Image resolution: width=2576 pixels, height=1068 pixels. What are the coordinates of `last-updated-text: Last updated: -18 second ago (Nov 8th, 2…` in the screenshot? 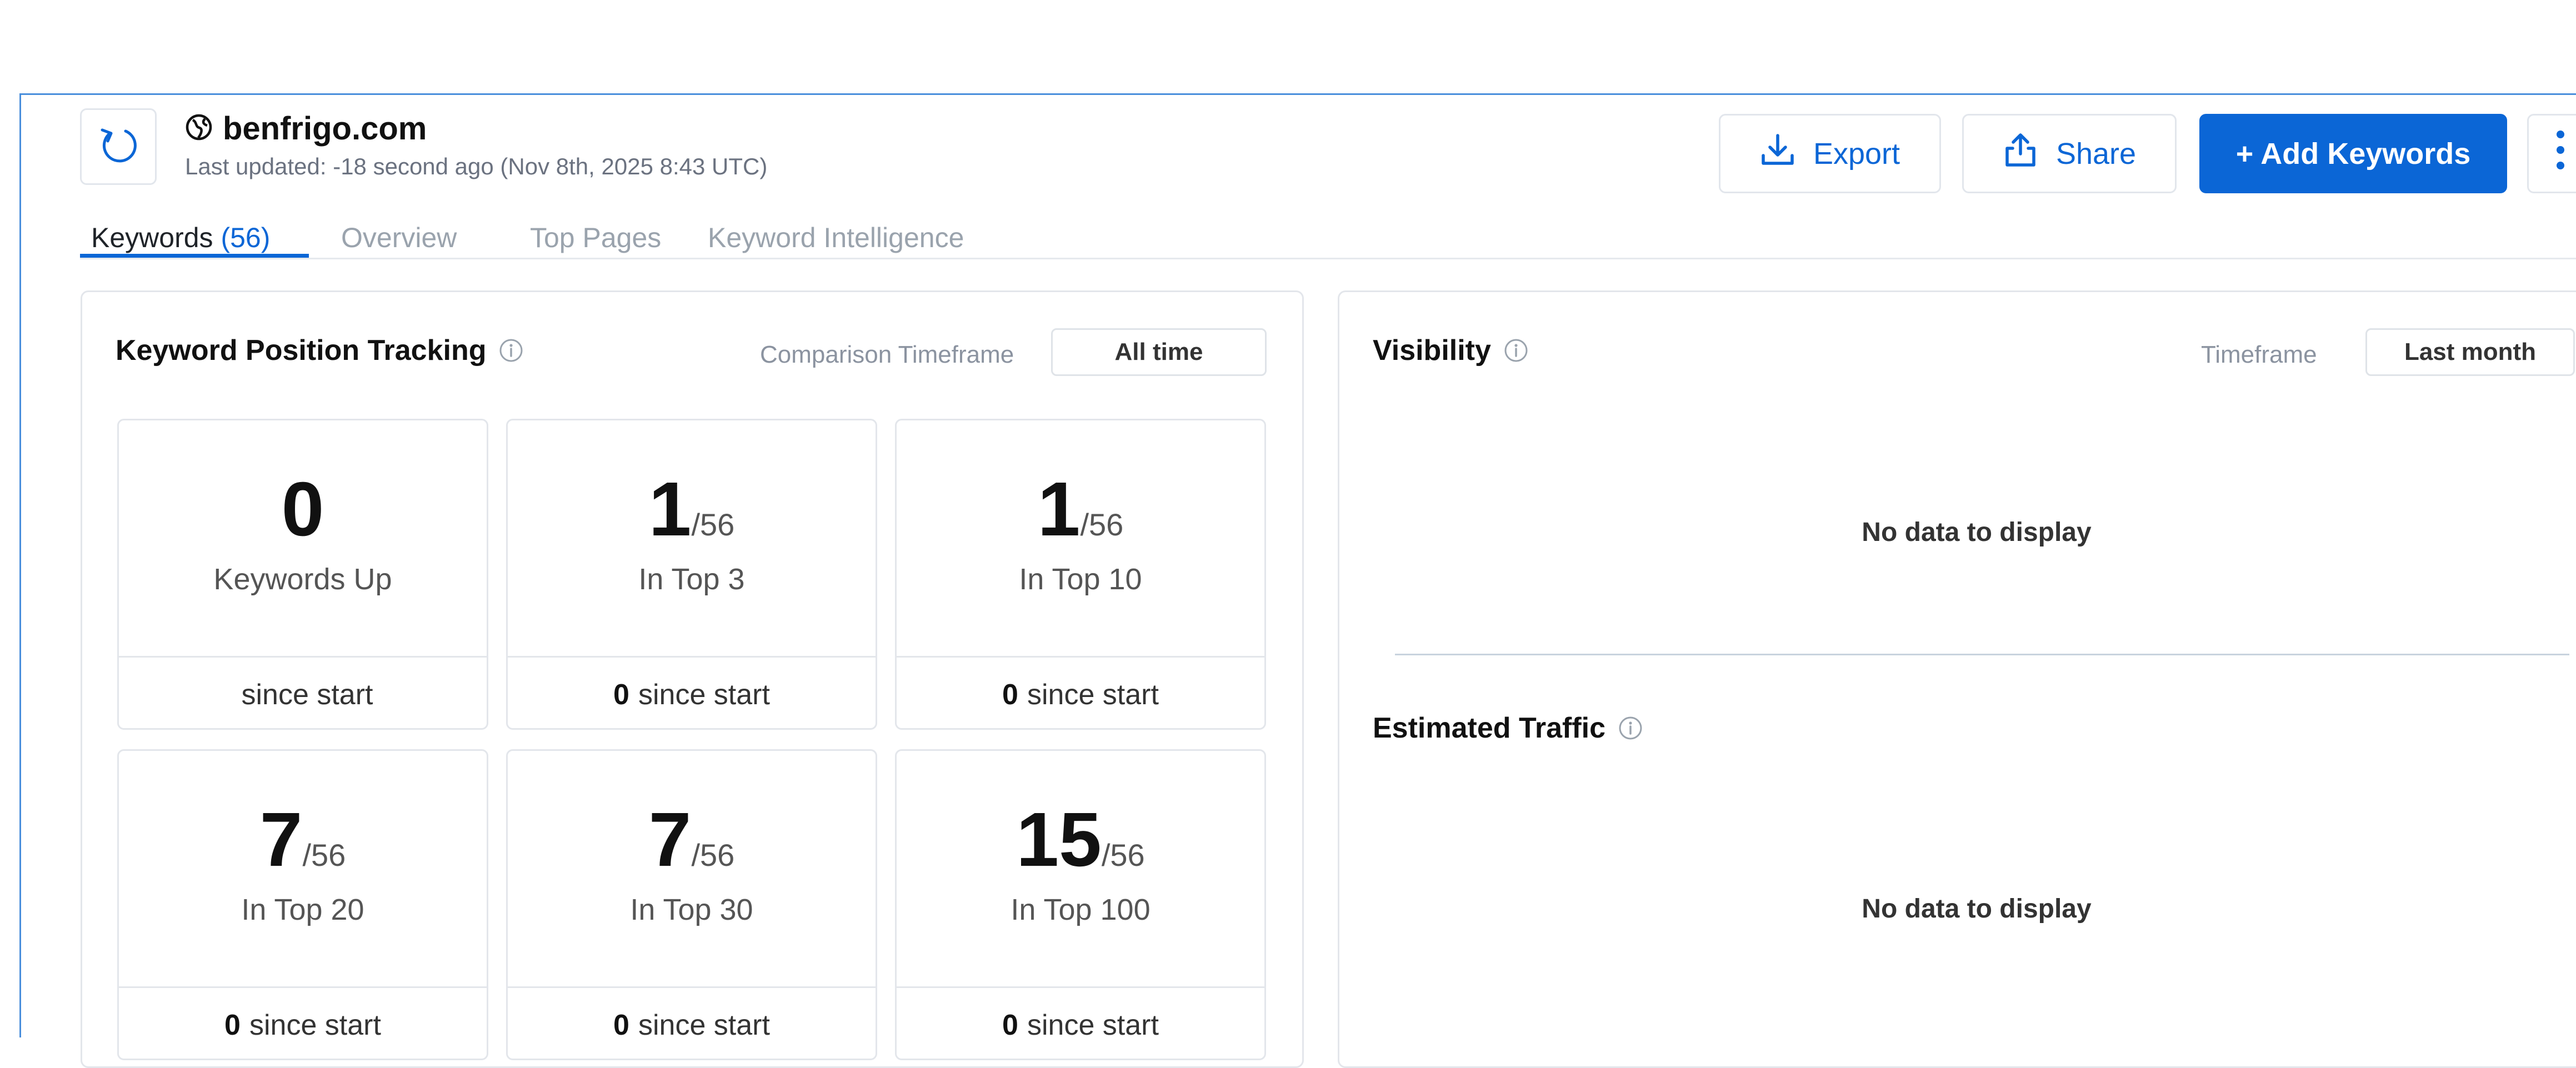 It's located at (477, 166).